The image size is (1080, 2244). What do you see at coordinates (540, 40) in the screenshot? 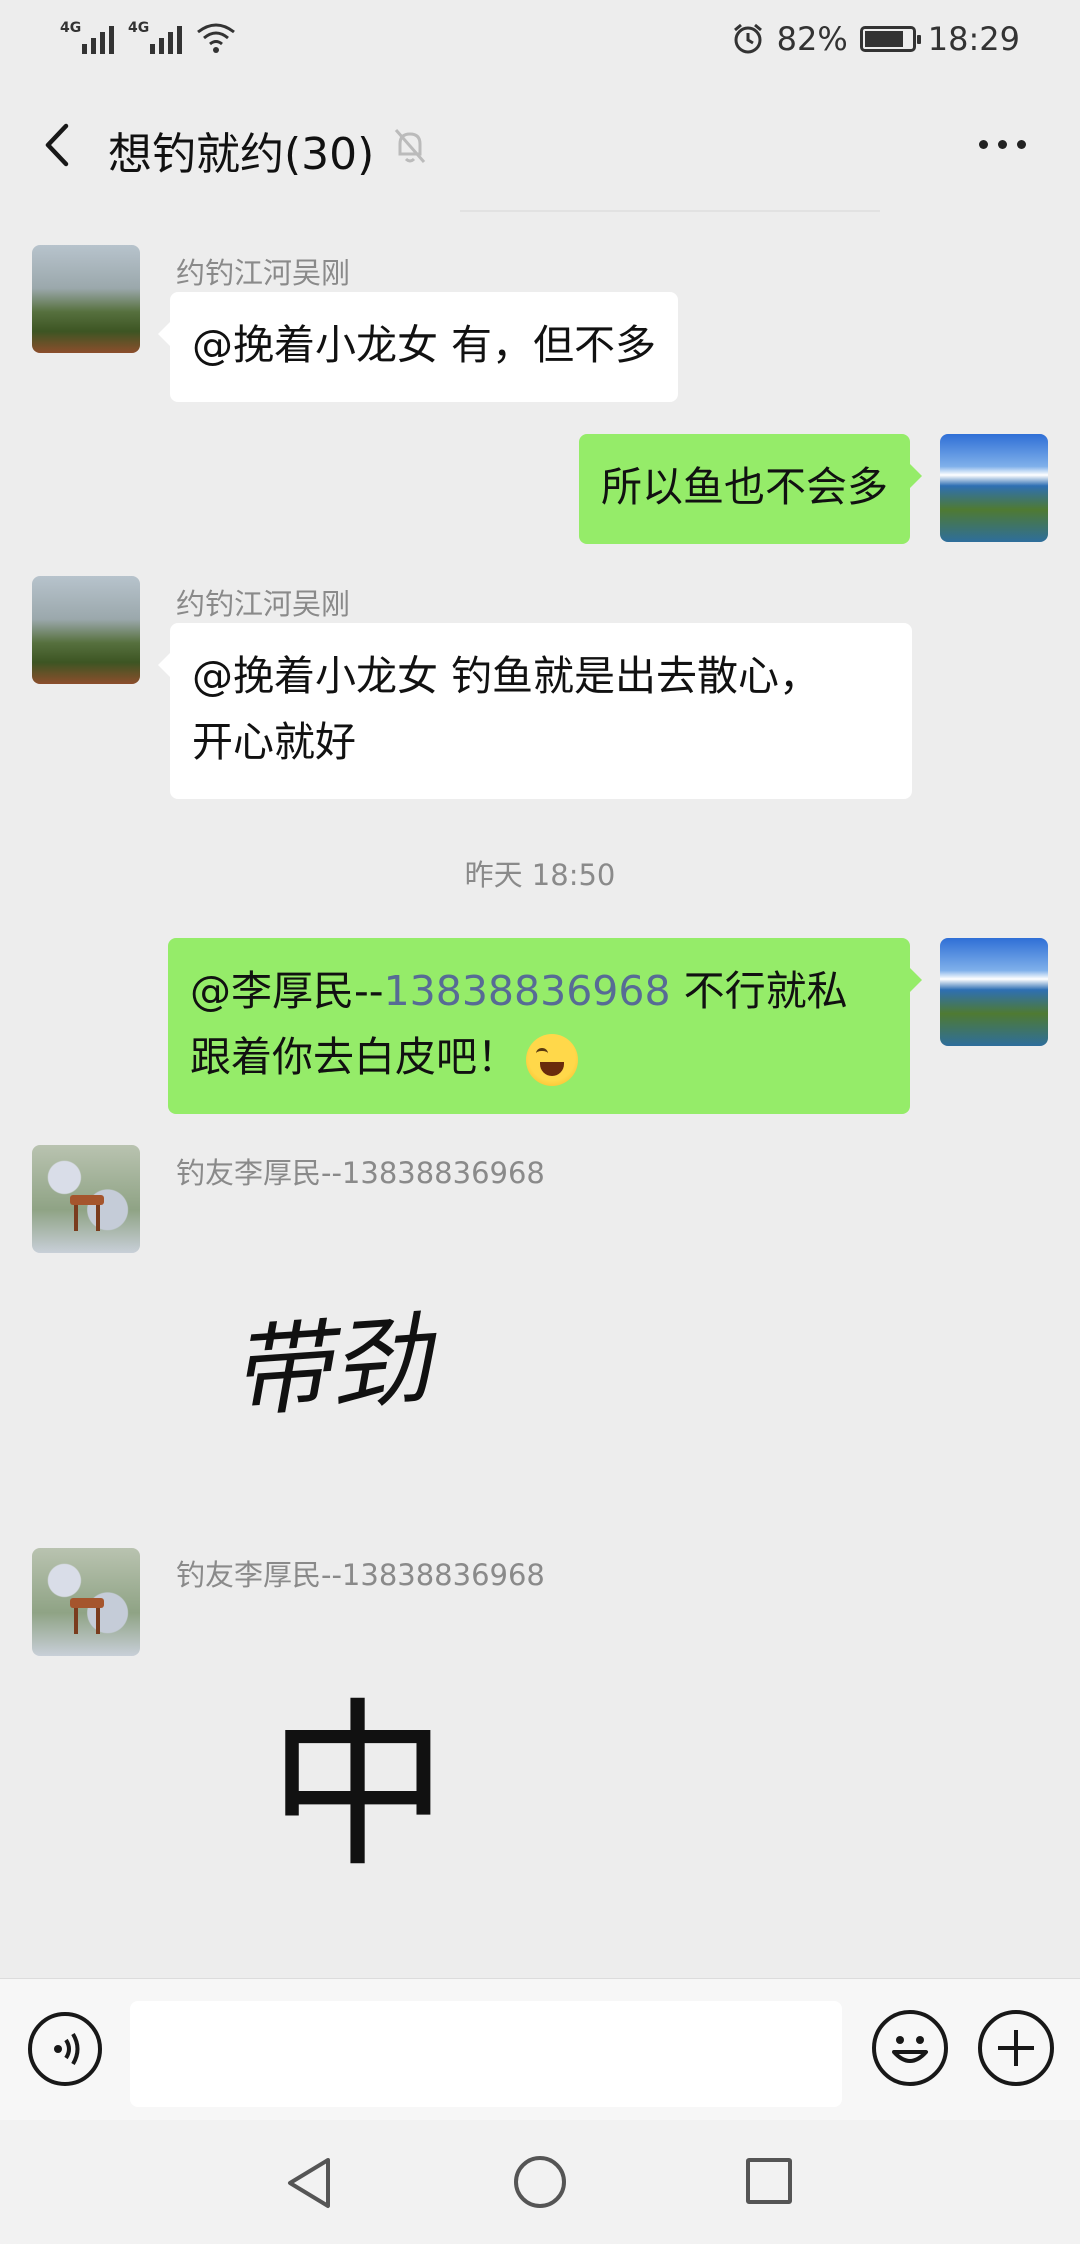
I see `status-bar: 4G 4G 82% 18:29` at bounding box center [540, 40].